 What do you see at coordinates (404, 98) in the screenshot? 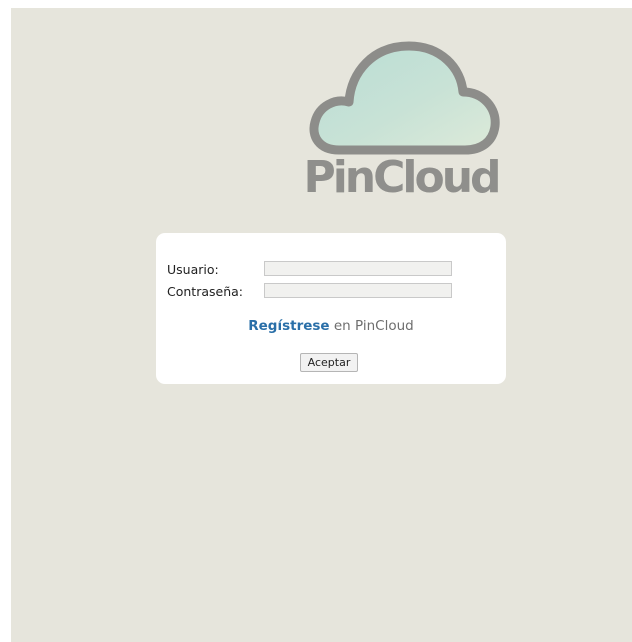
I see `cloud-icon` at bounding box center [404, 98].